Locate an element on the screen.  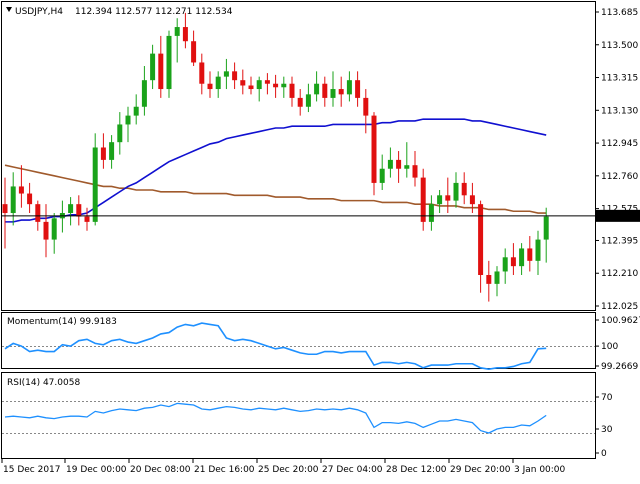
price-tick-label: 112.760 is located at coordinates (619, 177).